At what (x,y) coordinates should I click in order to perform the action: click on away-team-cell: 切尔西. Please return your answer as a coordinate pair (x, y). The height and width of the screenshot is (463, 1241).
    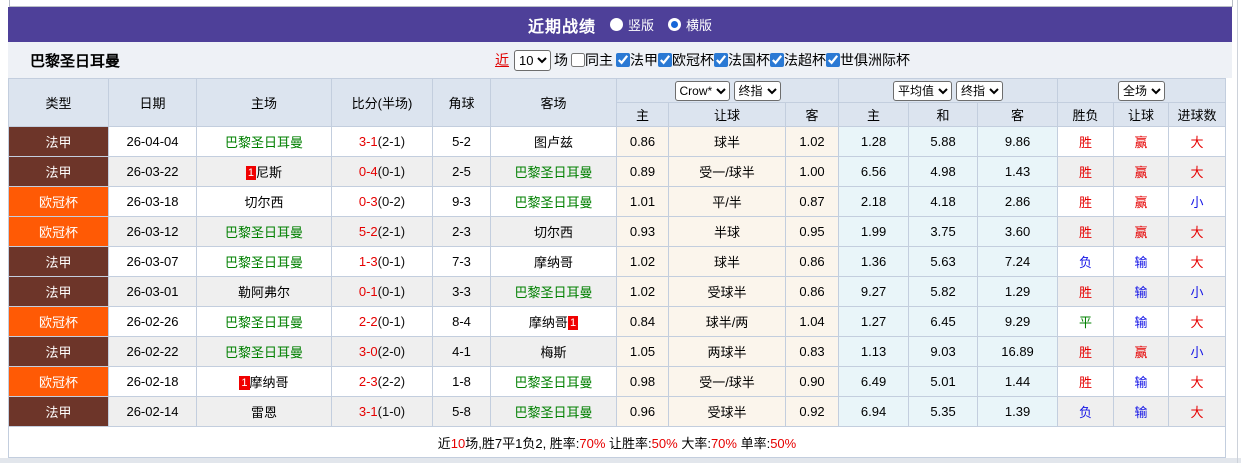
    Looking at the image, I should click on (553, 231).